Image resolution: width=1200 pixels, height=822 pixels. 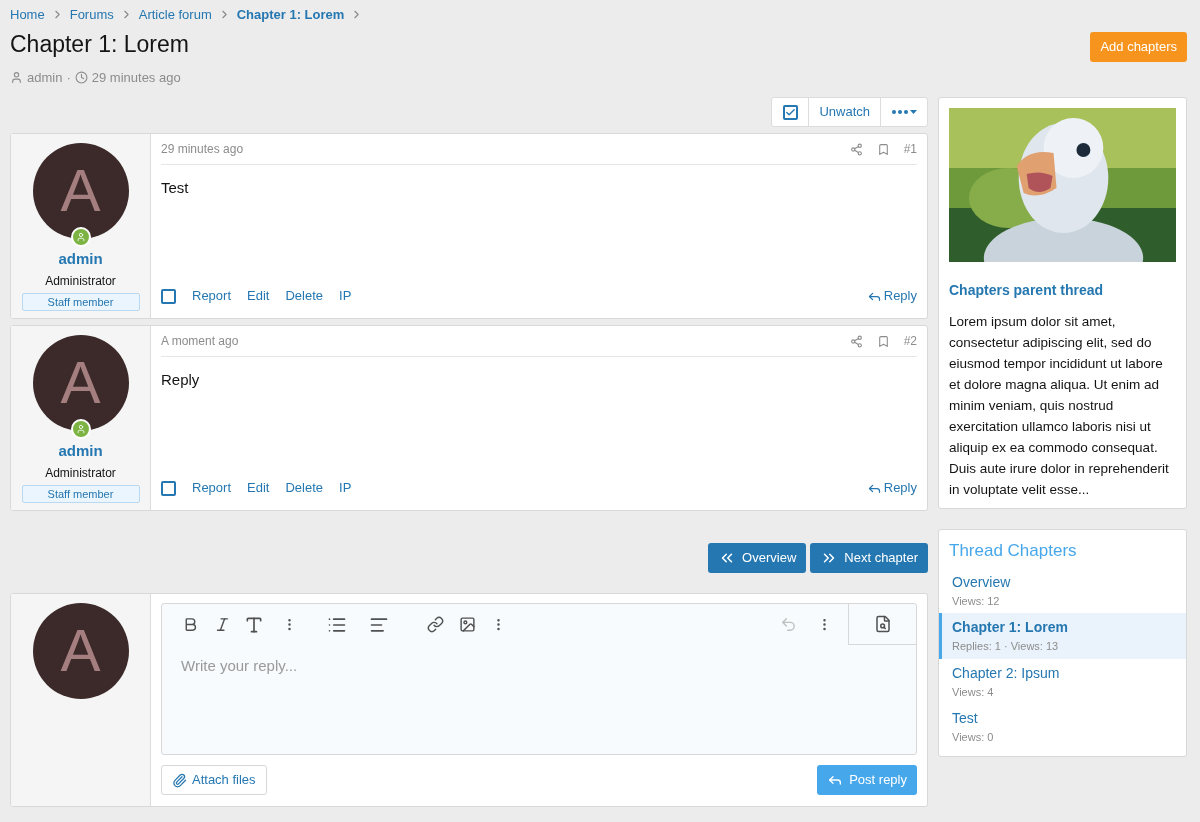 I want to click on post-number-link: #1, so click(x=910, y=149).